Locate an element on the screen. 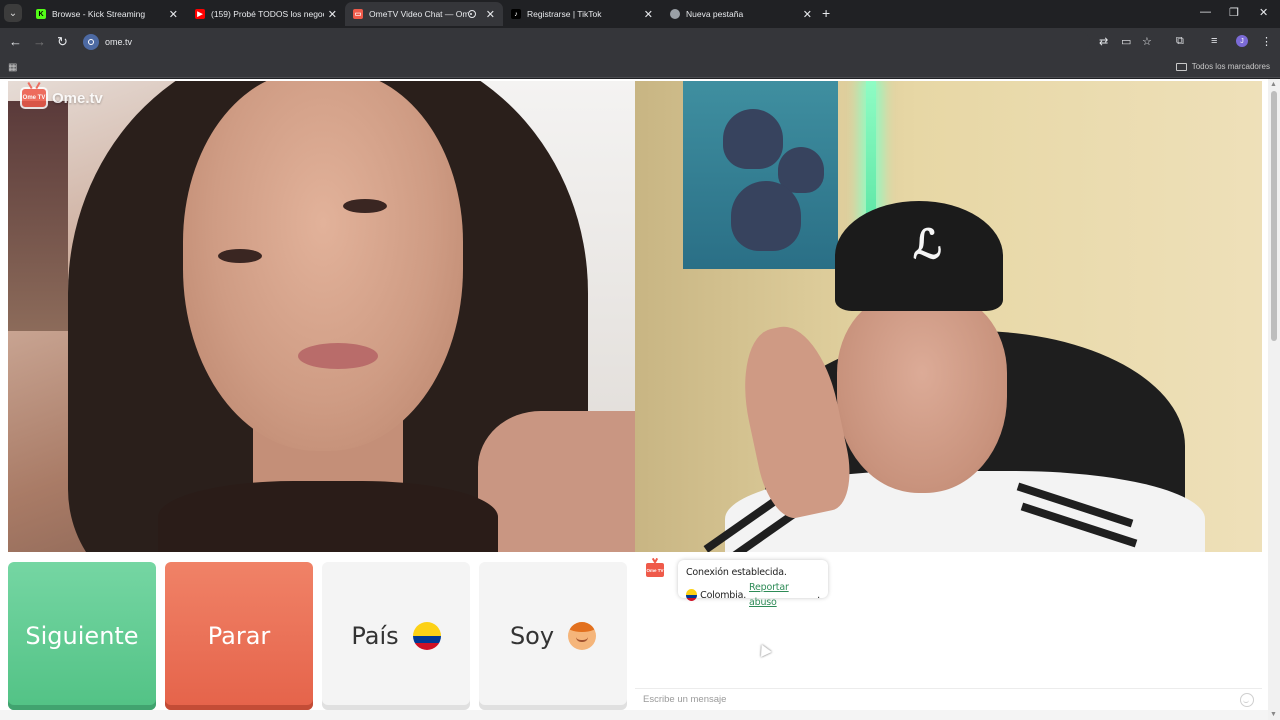  youtube-icon: ▶ is located at coordinates (200, 14).